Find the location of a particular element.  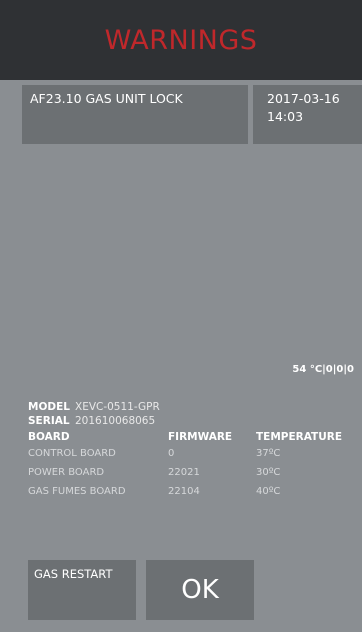

gas-restart-button: GAS RESTART is located at coordinates (82, 590).